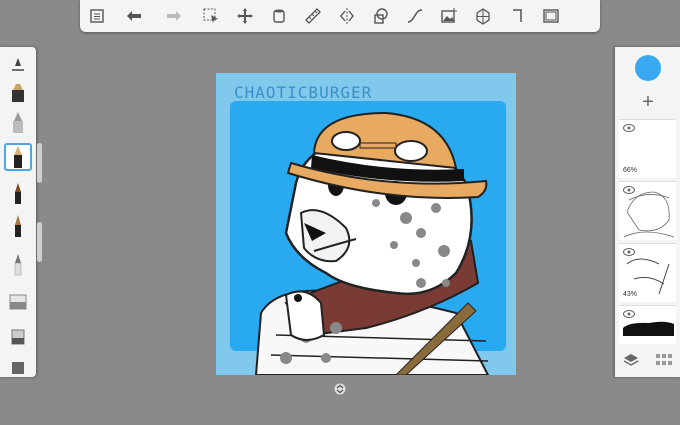 The image size is (680, 425). What do you see at coordinates (18, 301) in the screenshot?
I see `eraser-icon` at bounding box center [18, 301].